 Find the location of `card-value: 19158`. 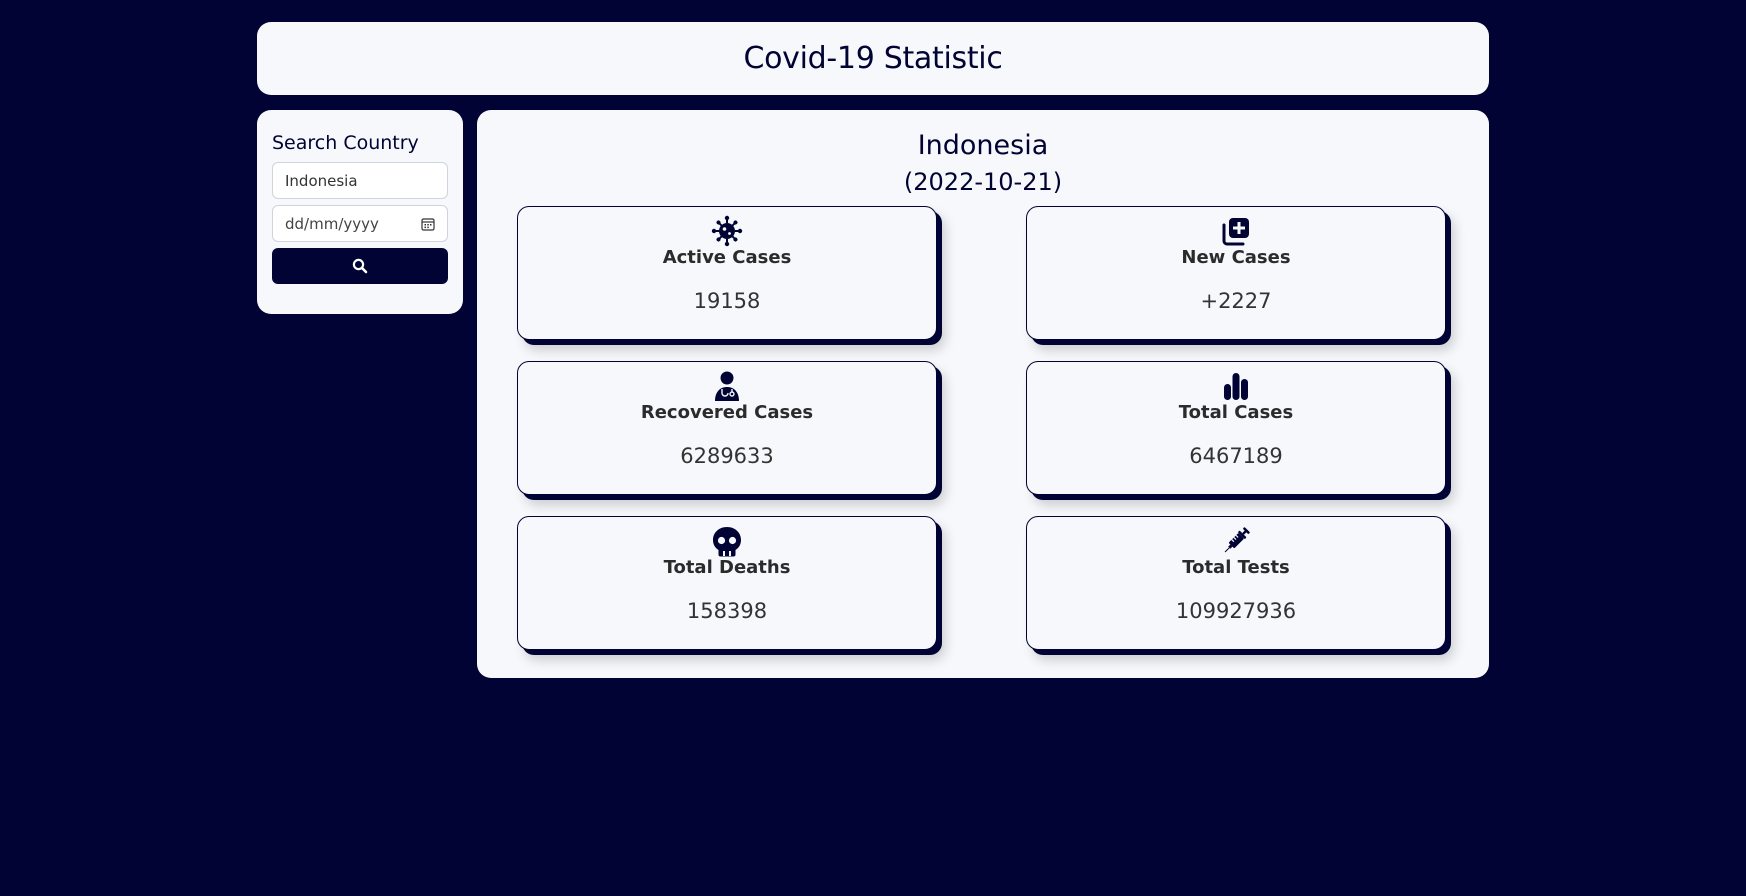

card-value: 19158 is located at coordinates (727, 301).